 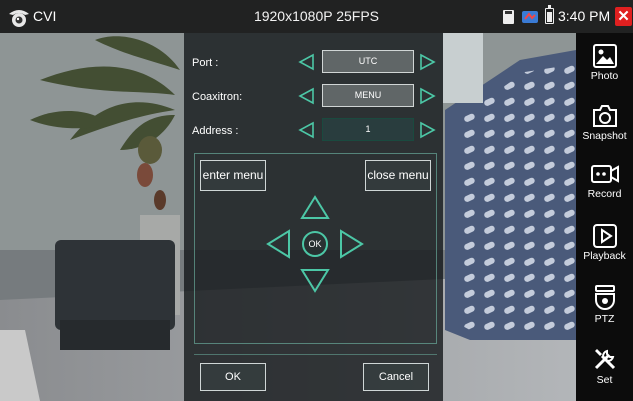 I want to click on address-next-arrow-icon, so click(x=428, y=130).